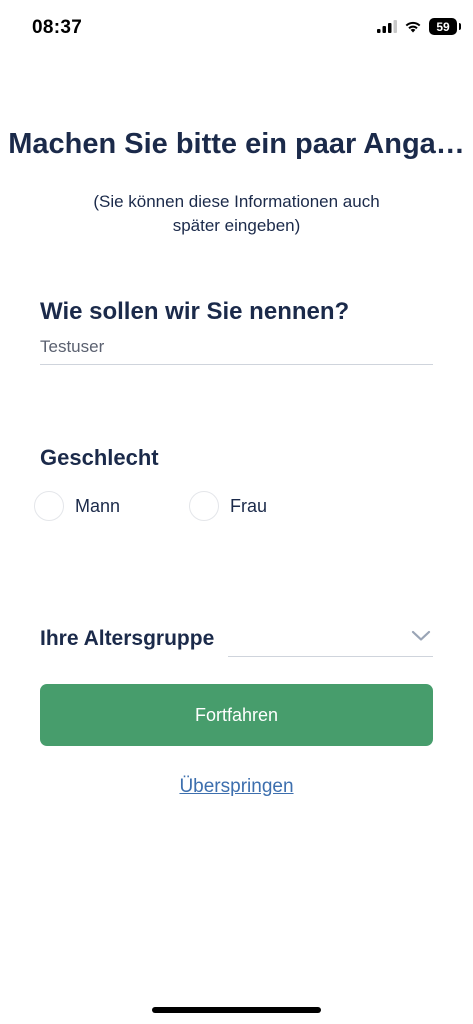  What do you see at coordinates (57, 27) in the screenshot?
I see `status-time: 08:37` at bounding box center [57, 27].